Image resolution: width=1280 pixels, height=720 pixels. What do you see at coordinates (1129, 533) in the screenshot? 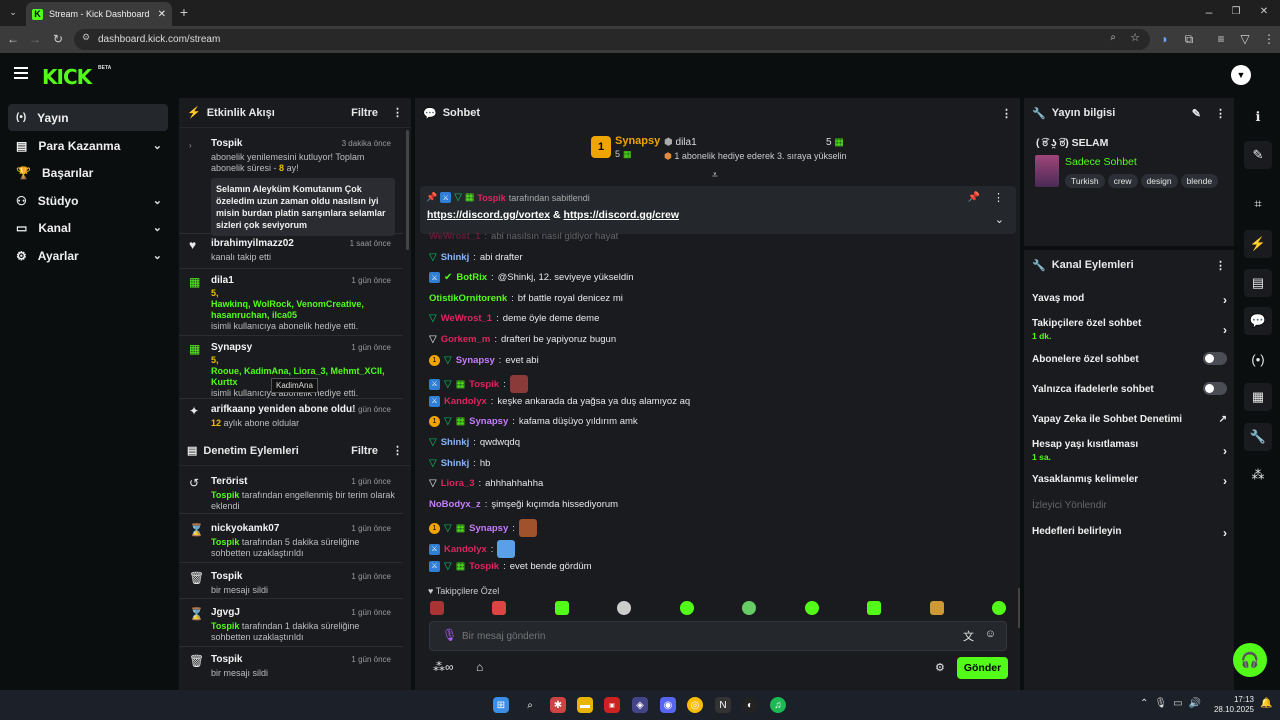
I see `set-goals-row: Hedefleri belirleyin ›` at bounding box center [1129, 533].